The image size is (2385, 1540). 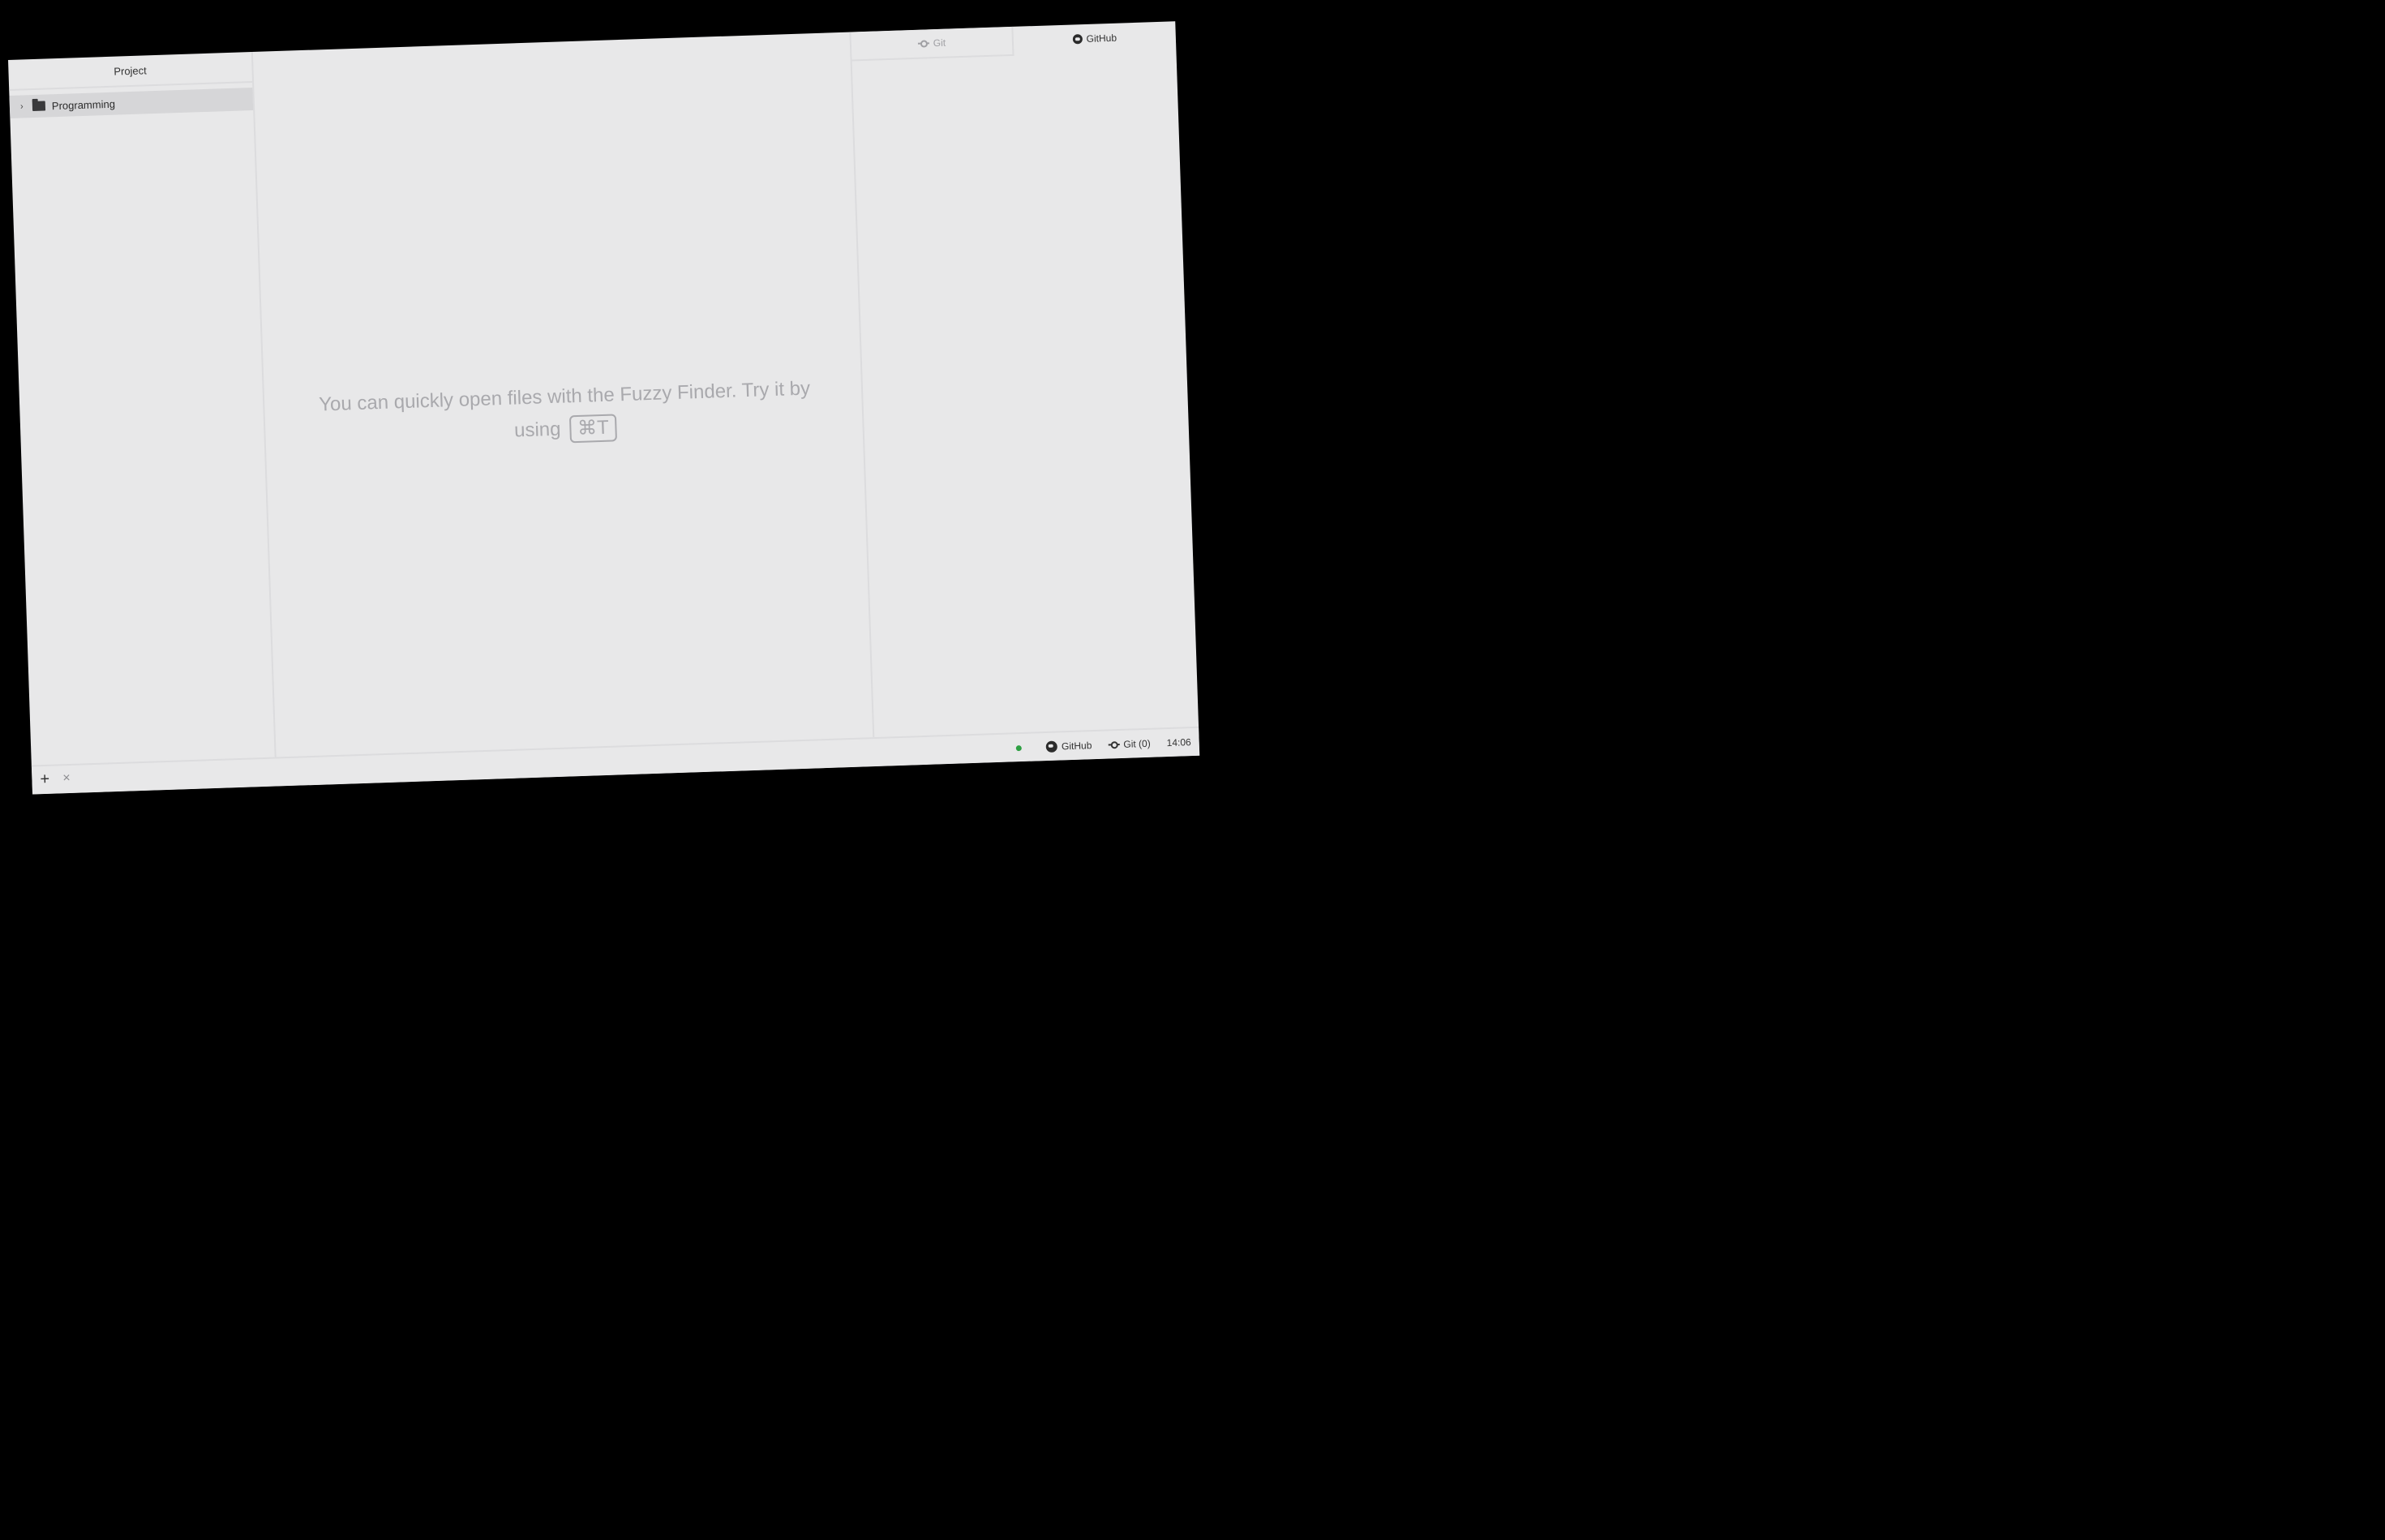 I want to click on tab-github-label: GitHub, so click(x=1101, y=38).